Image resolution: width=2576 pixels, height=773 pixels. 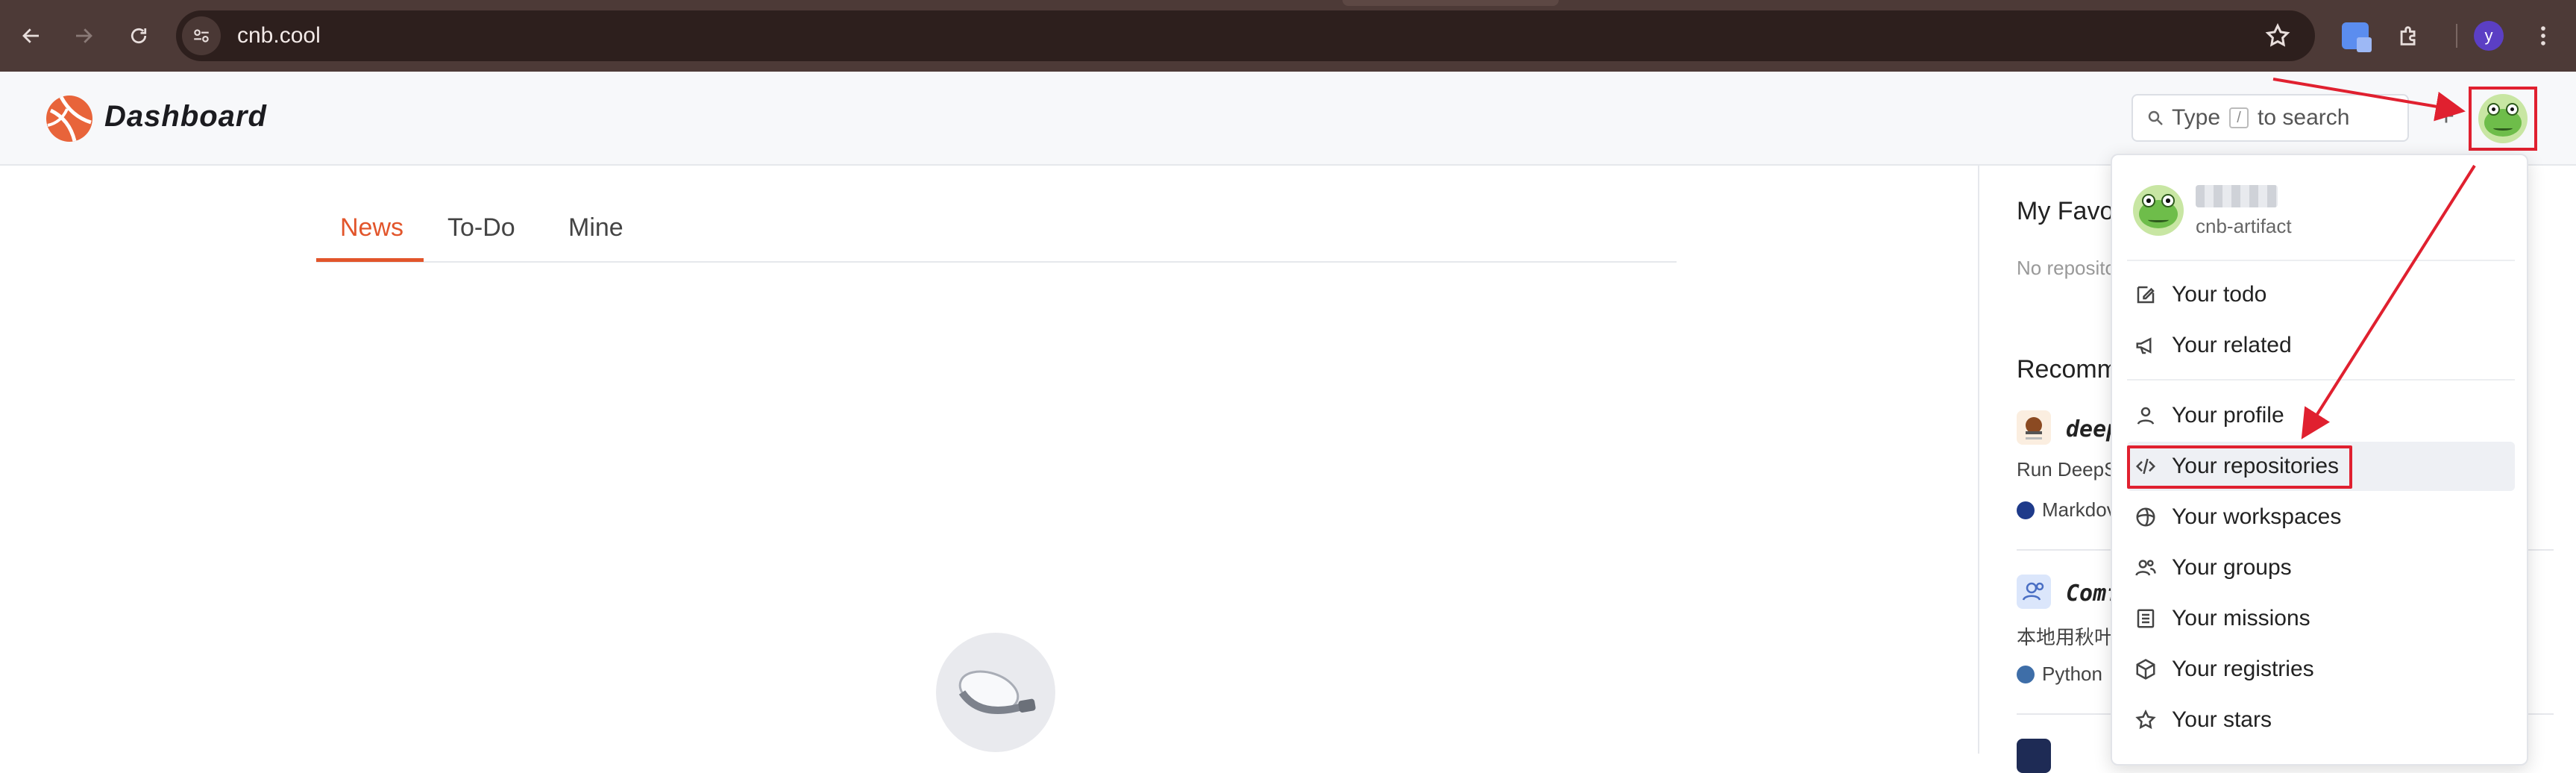 I want to click on repo-language: Python, so click(x=2059, y=674).